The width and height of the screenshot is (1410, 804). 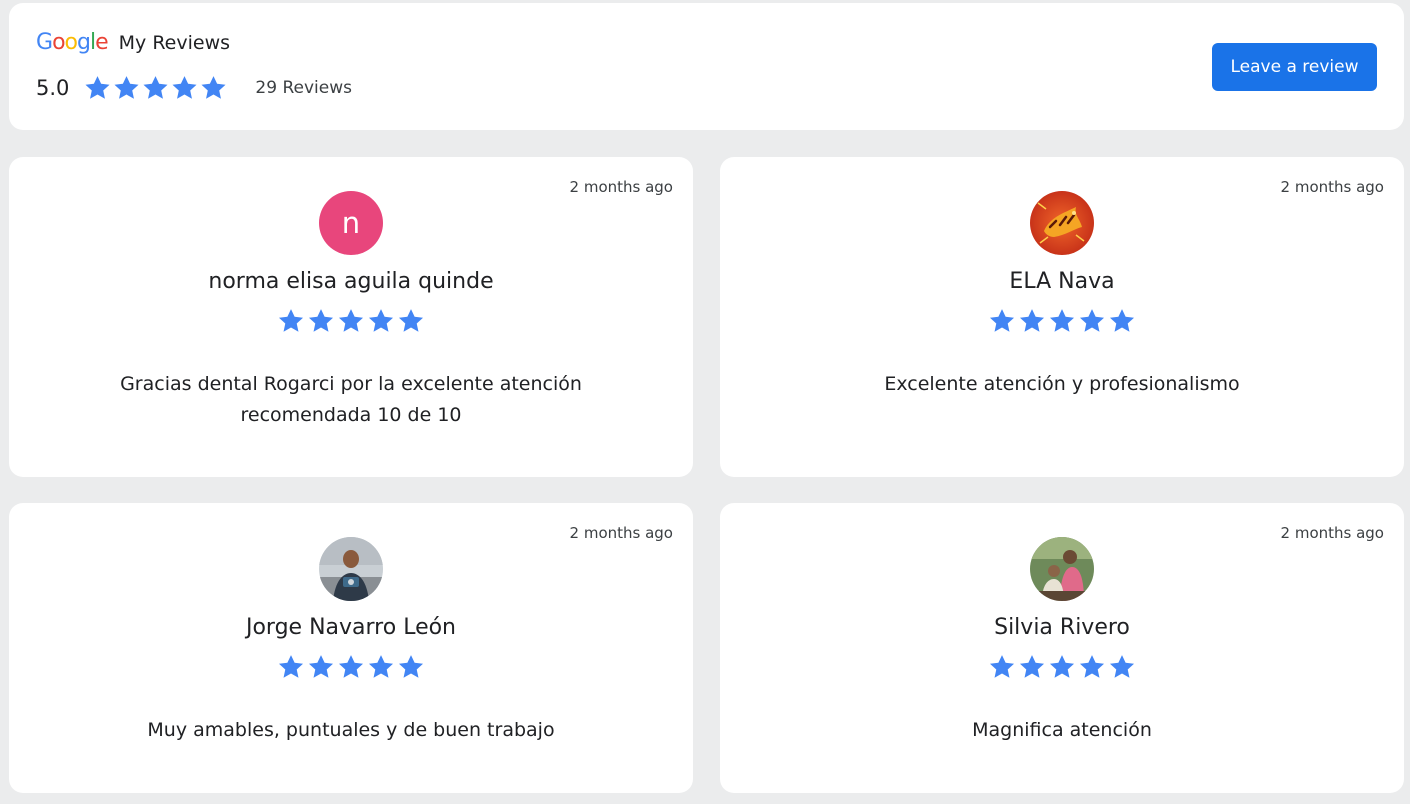 I want to click on overall-rating: 5.0 29 Reviews, so click(x=194, y=88).